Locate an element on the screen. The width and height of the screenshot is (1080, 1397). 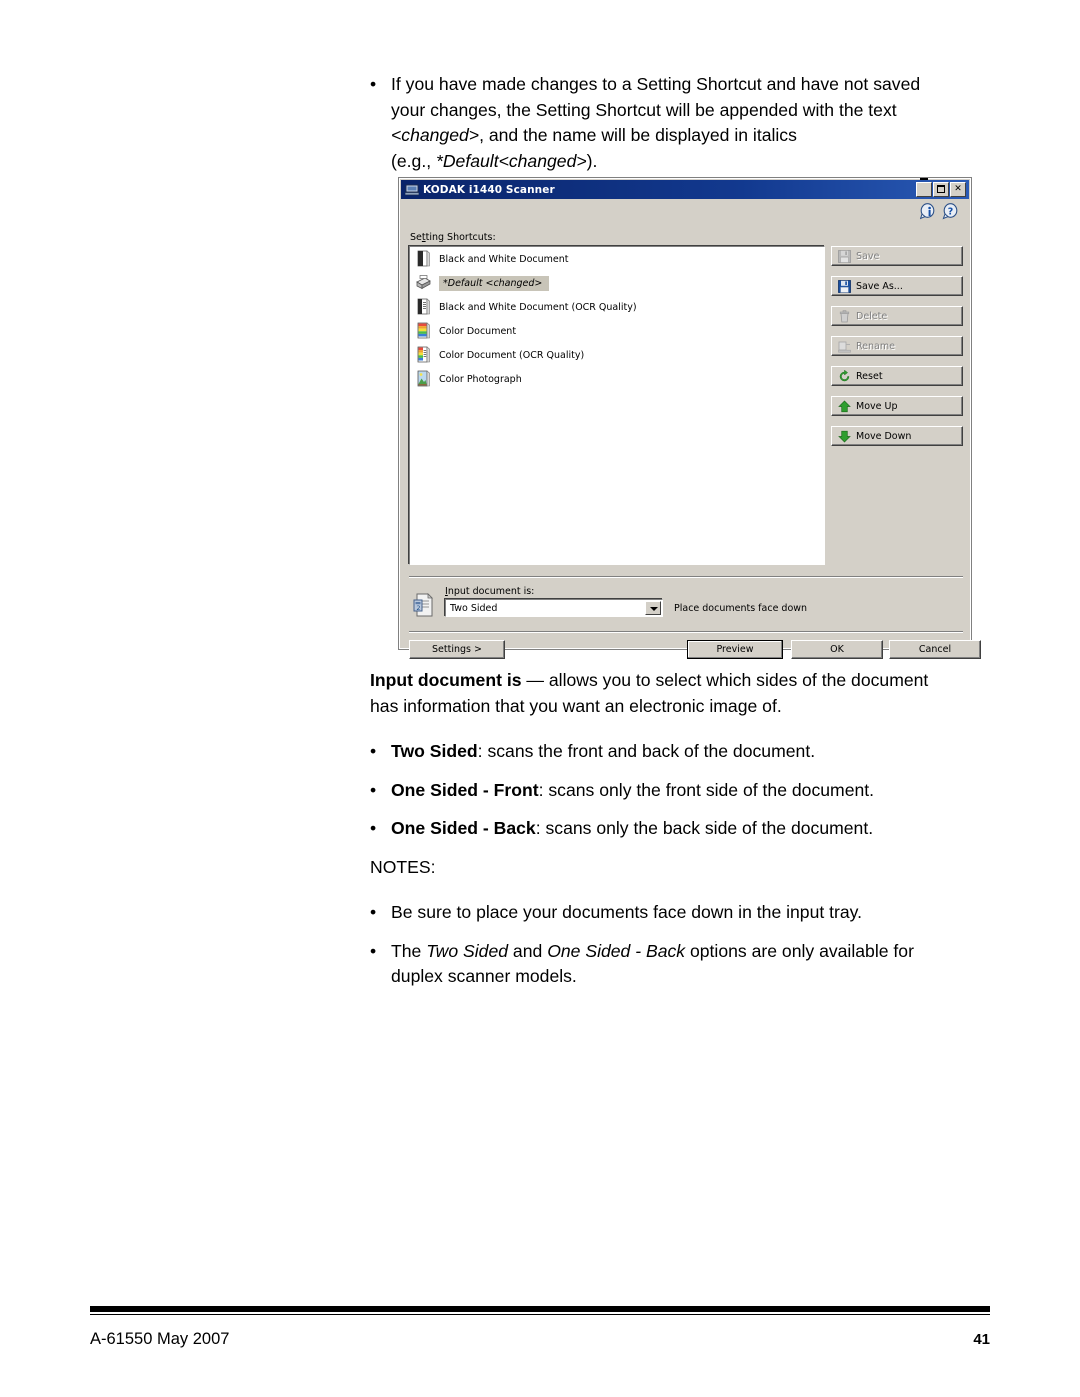
option-name: Two Sided is located at coordinates (434, 751).